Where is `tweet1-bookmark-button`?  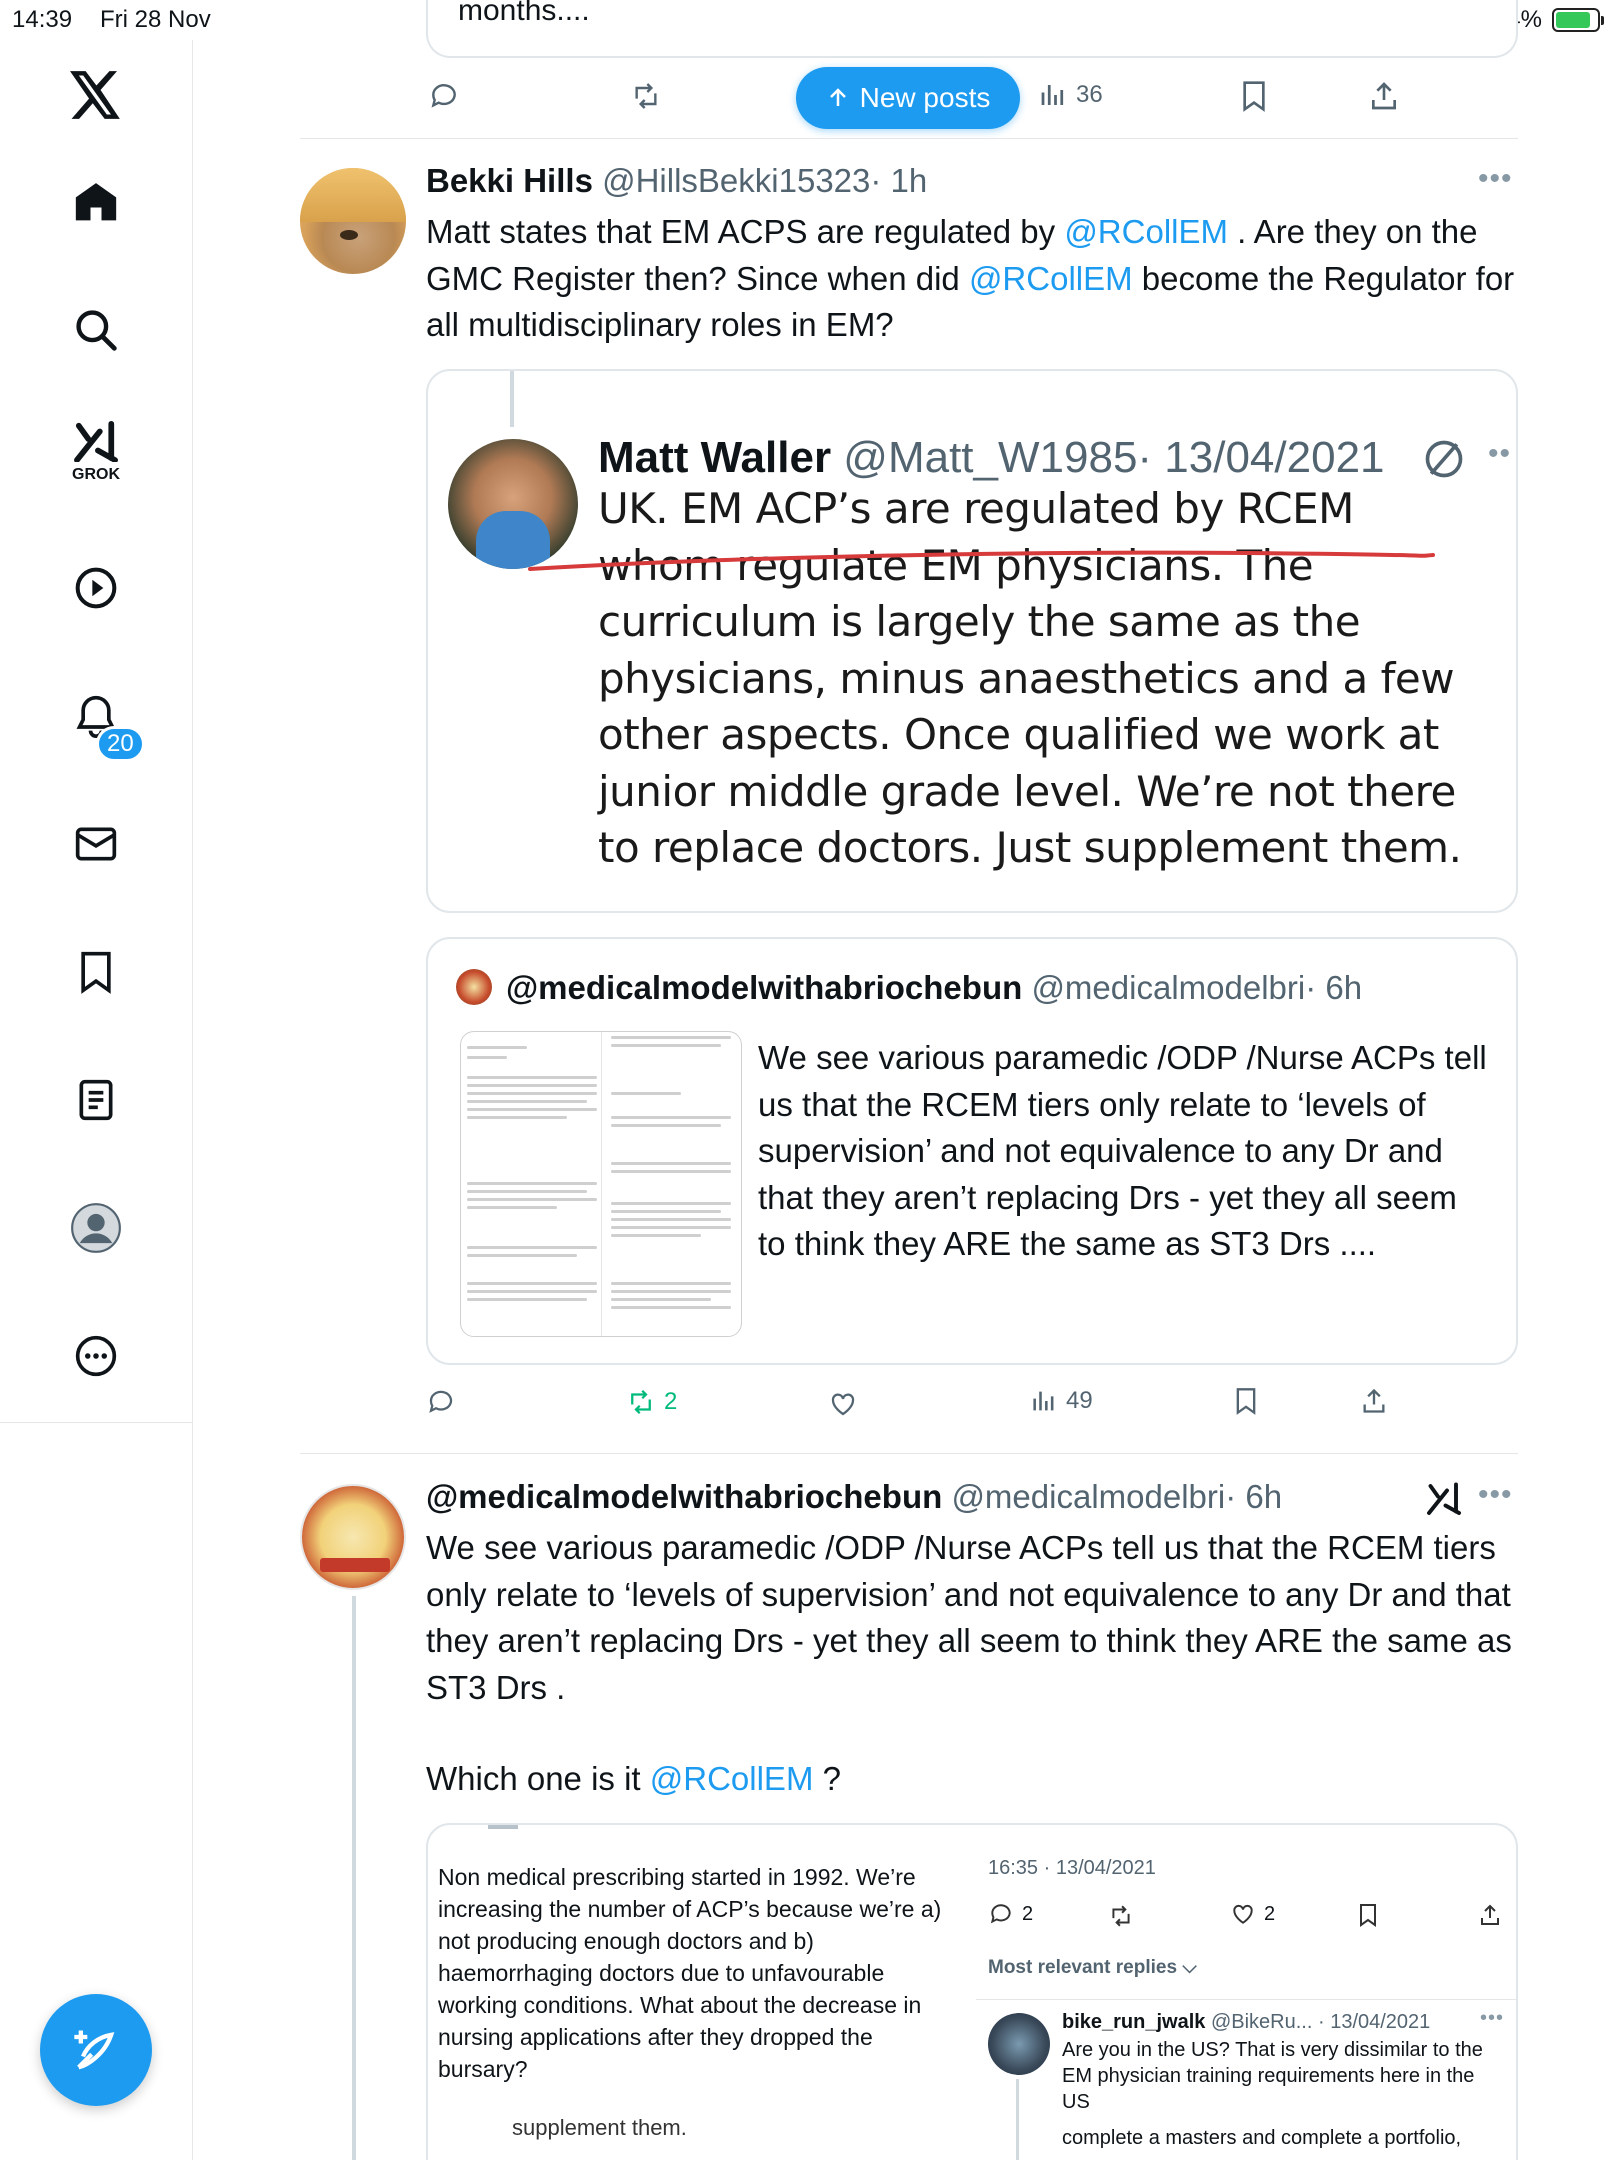
tweet1-bookmark-button is located at coordinates (1246, 1401).